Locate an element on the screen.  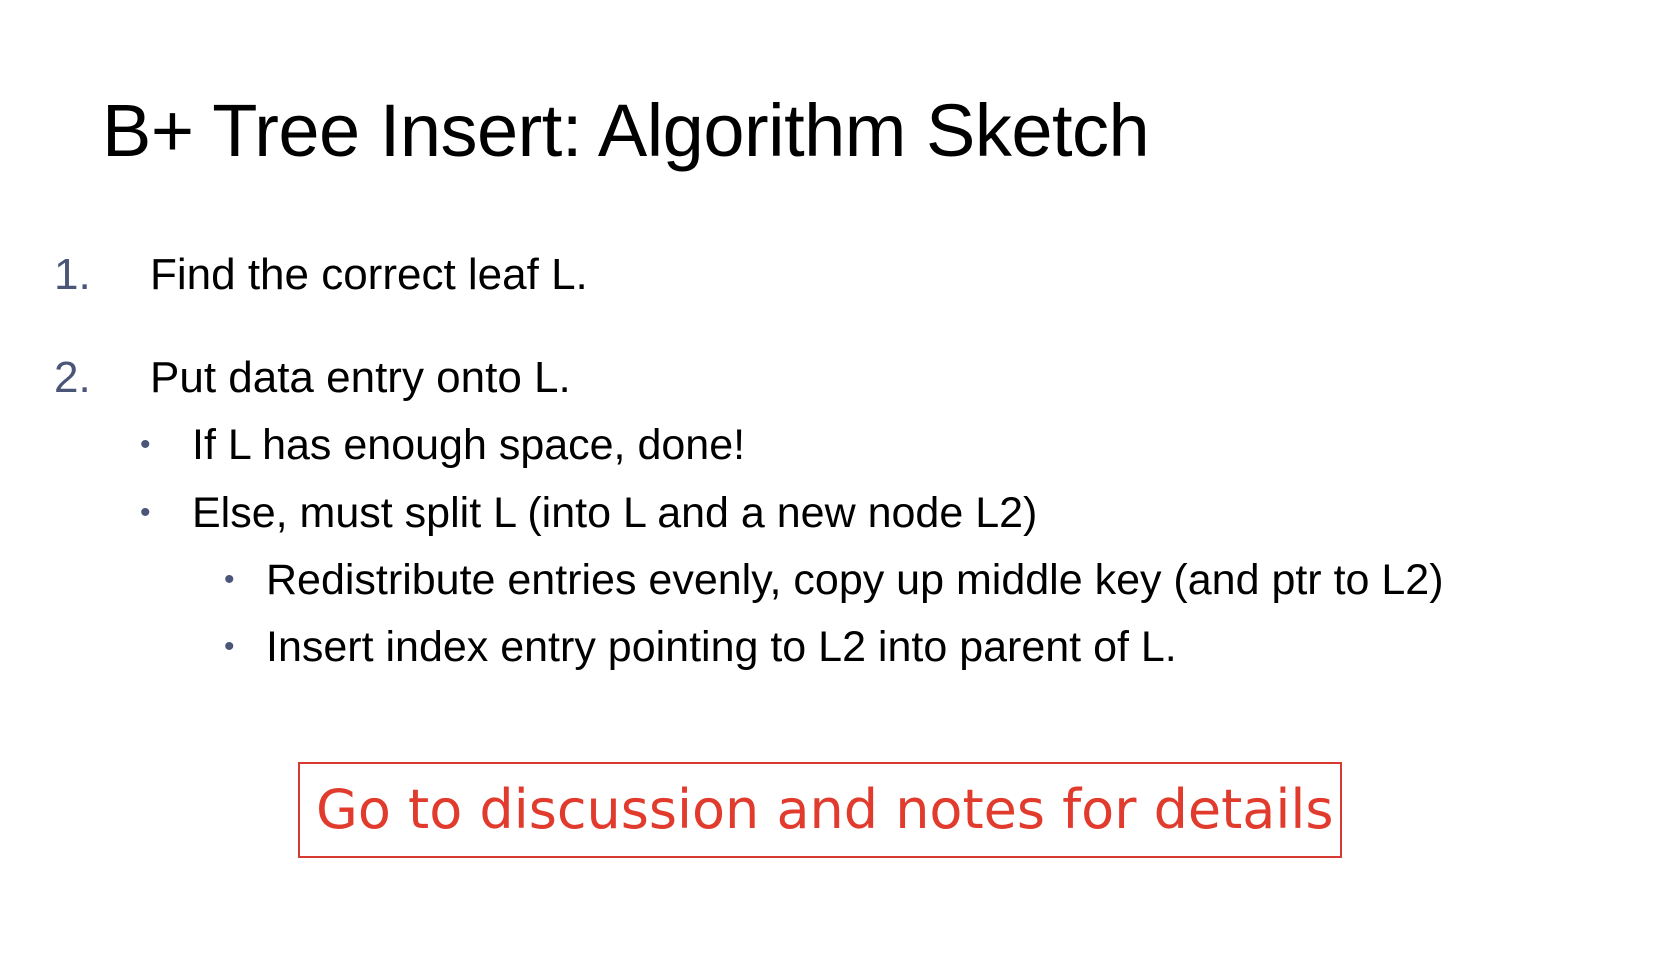
callout-text: Go to discussion and notes for details is located at coordinates (825, 809).